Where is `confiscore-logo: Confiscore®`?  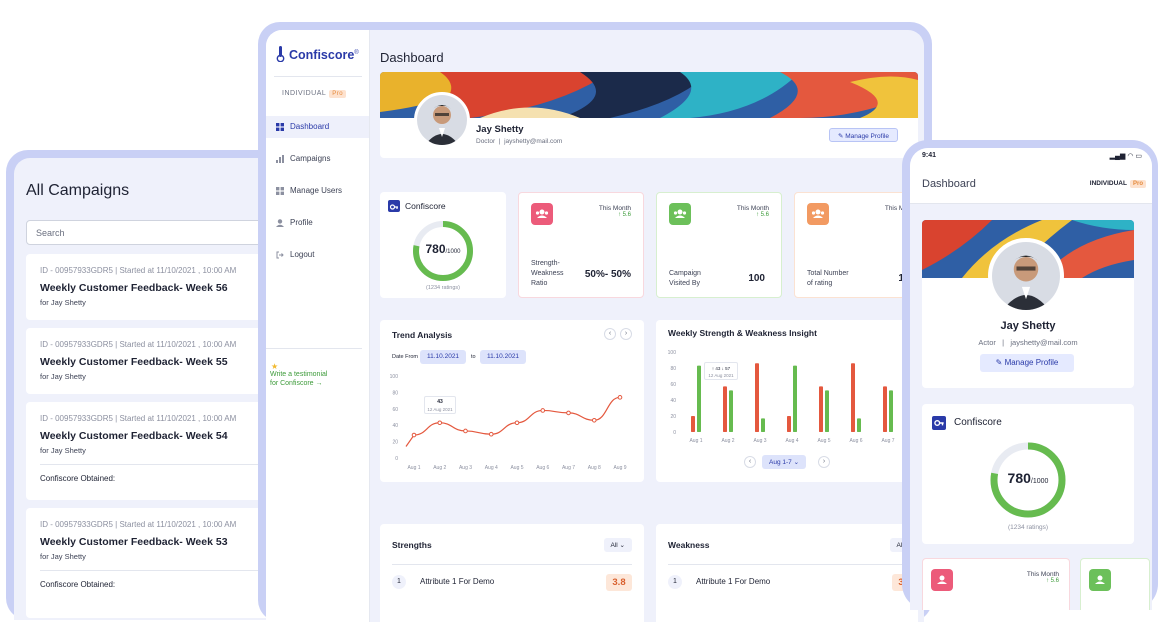 confiscore-logo: Confiscore® is located at coordinates (317, 54).